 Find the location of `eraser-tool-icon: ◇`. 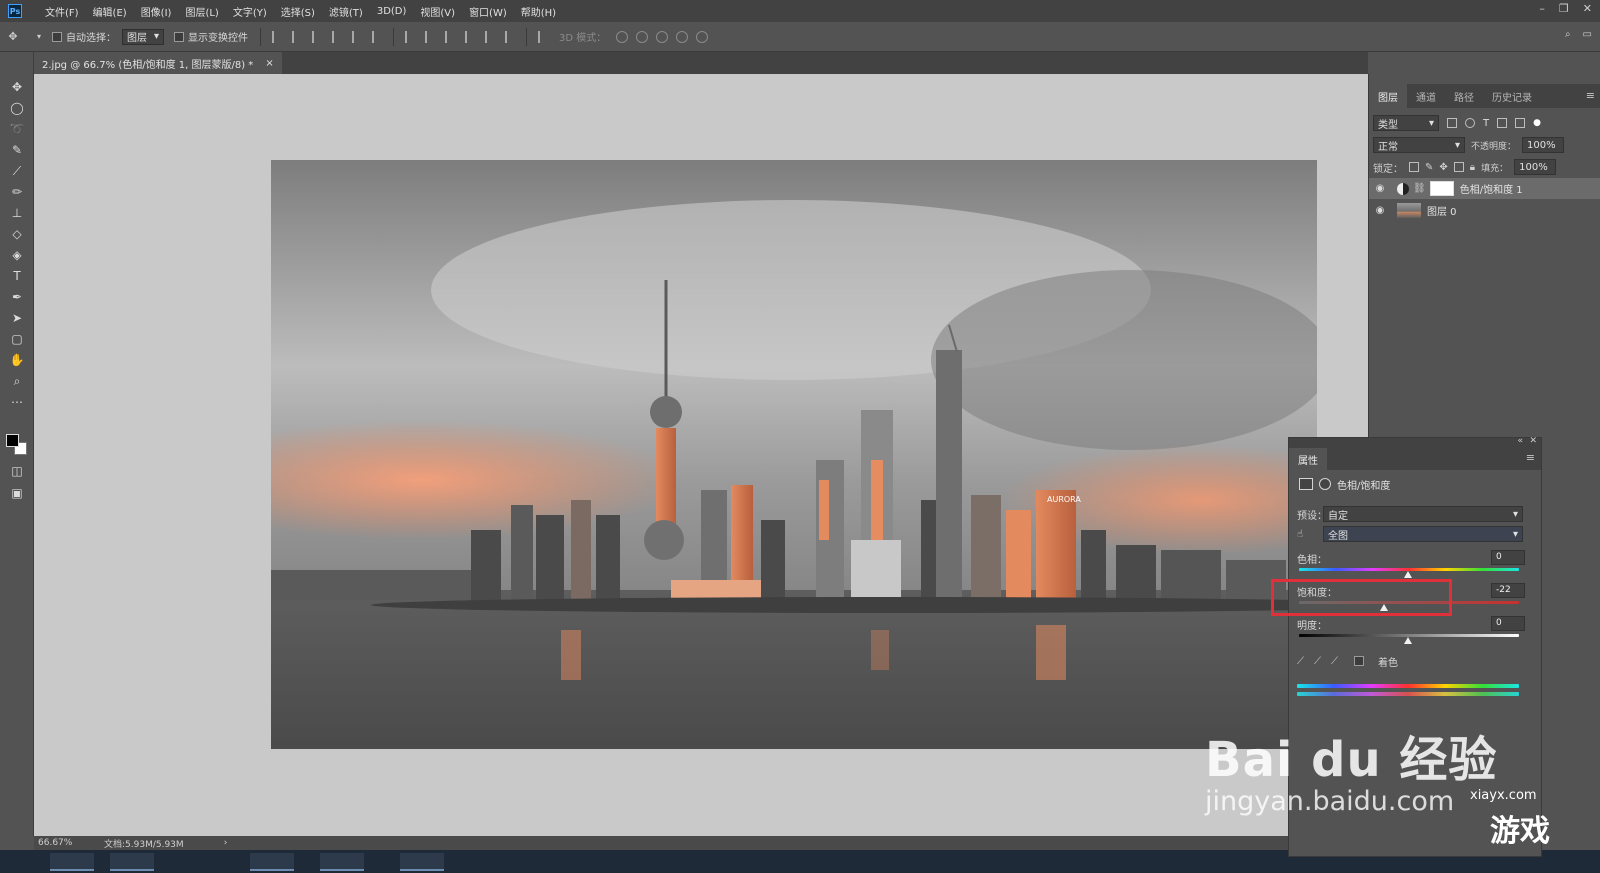

eraser-tool-icon: ◇ is located at coordinates (17, 234).